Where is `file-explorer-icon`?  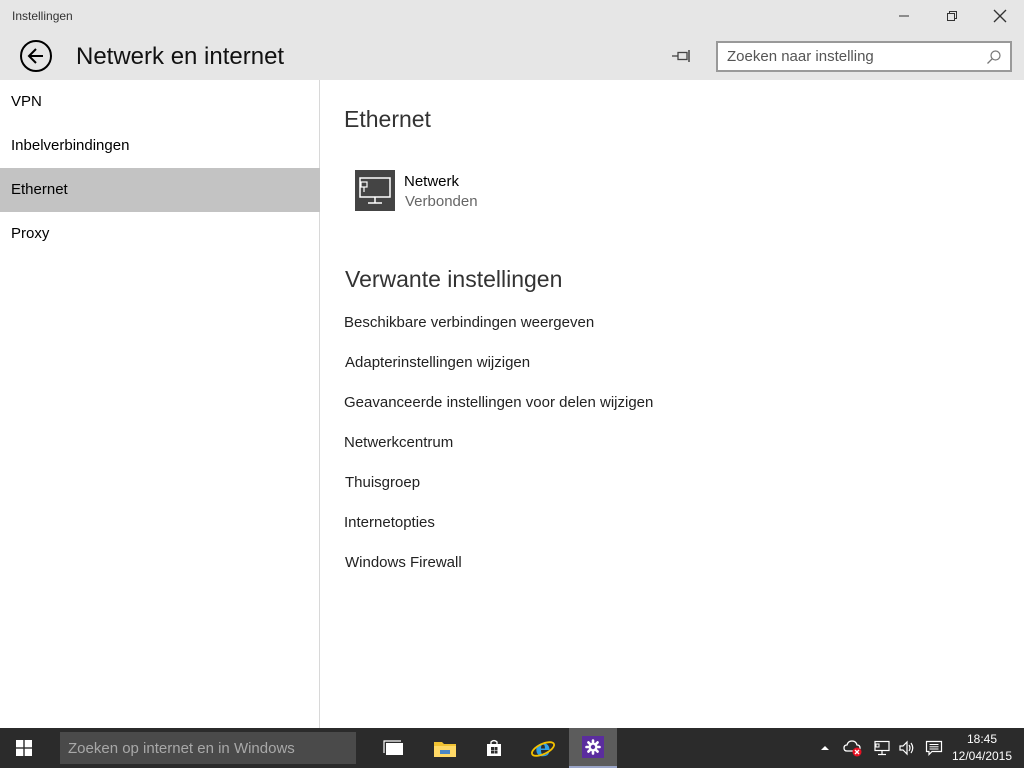
file-explorer-icon is located at coordinates (445, 749).